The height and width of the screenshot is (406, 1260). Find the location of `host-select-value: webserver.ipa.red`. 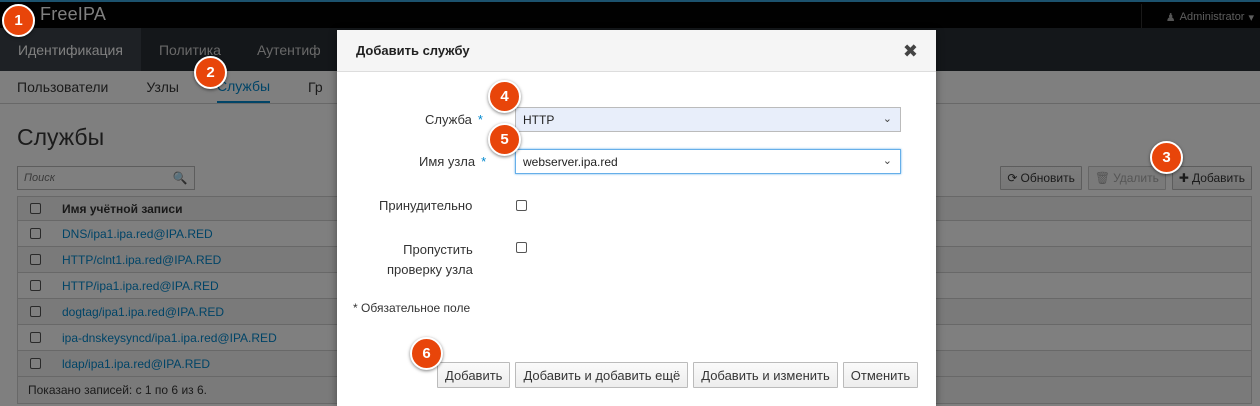

host-select-value: webserver.ipa.red is located at coordinates (570, 161).